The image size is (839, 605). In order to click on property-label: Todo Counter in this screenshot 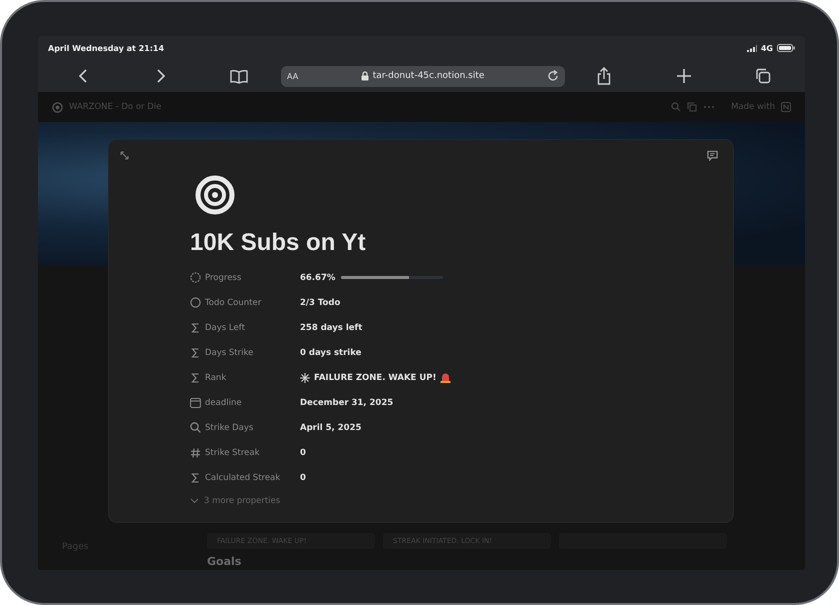, I will do `click(233, 303)`.